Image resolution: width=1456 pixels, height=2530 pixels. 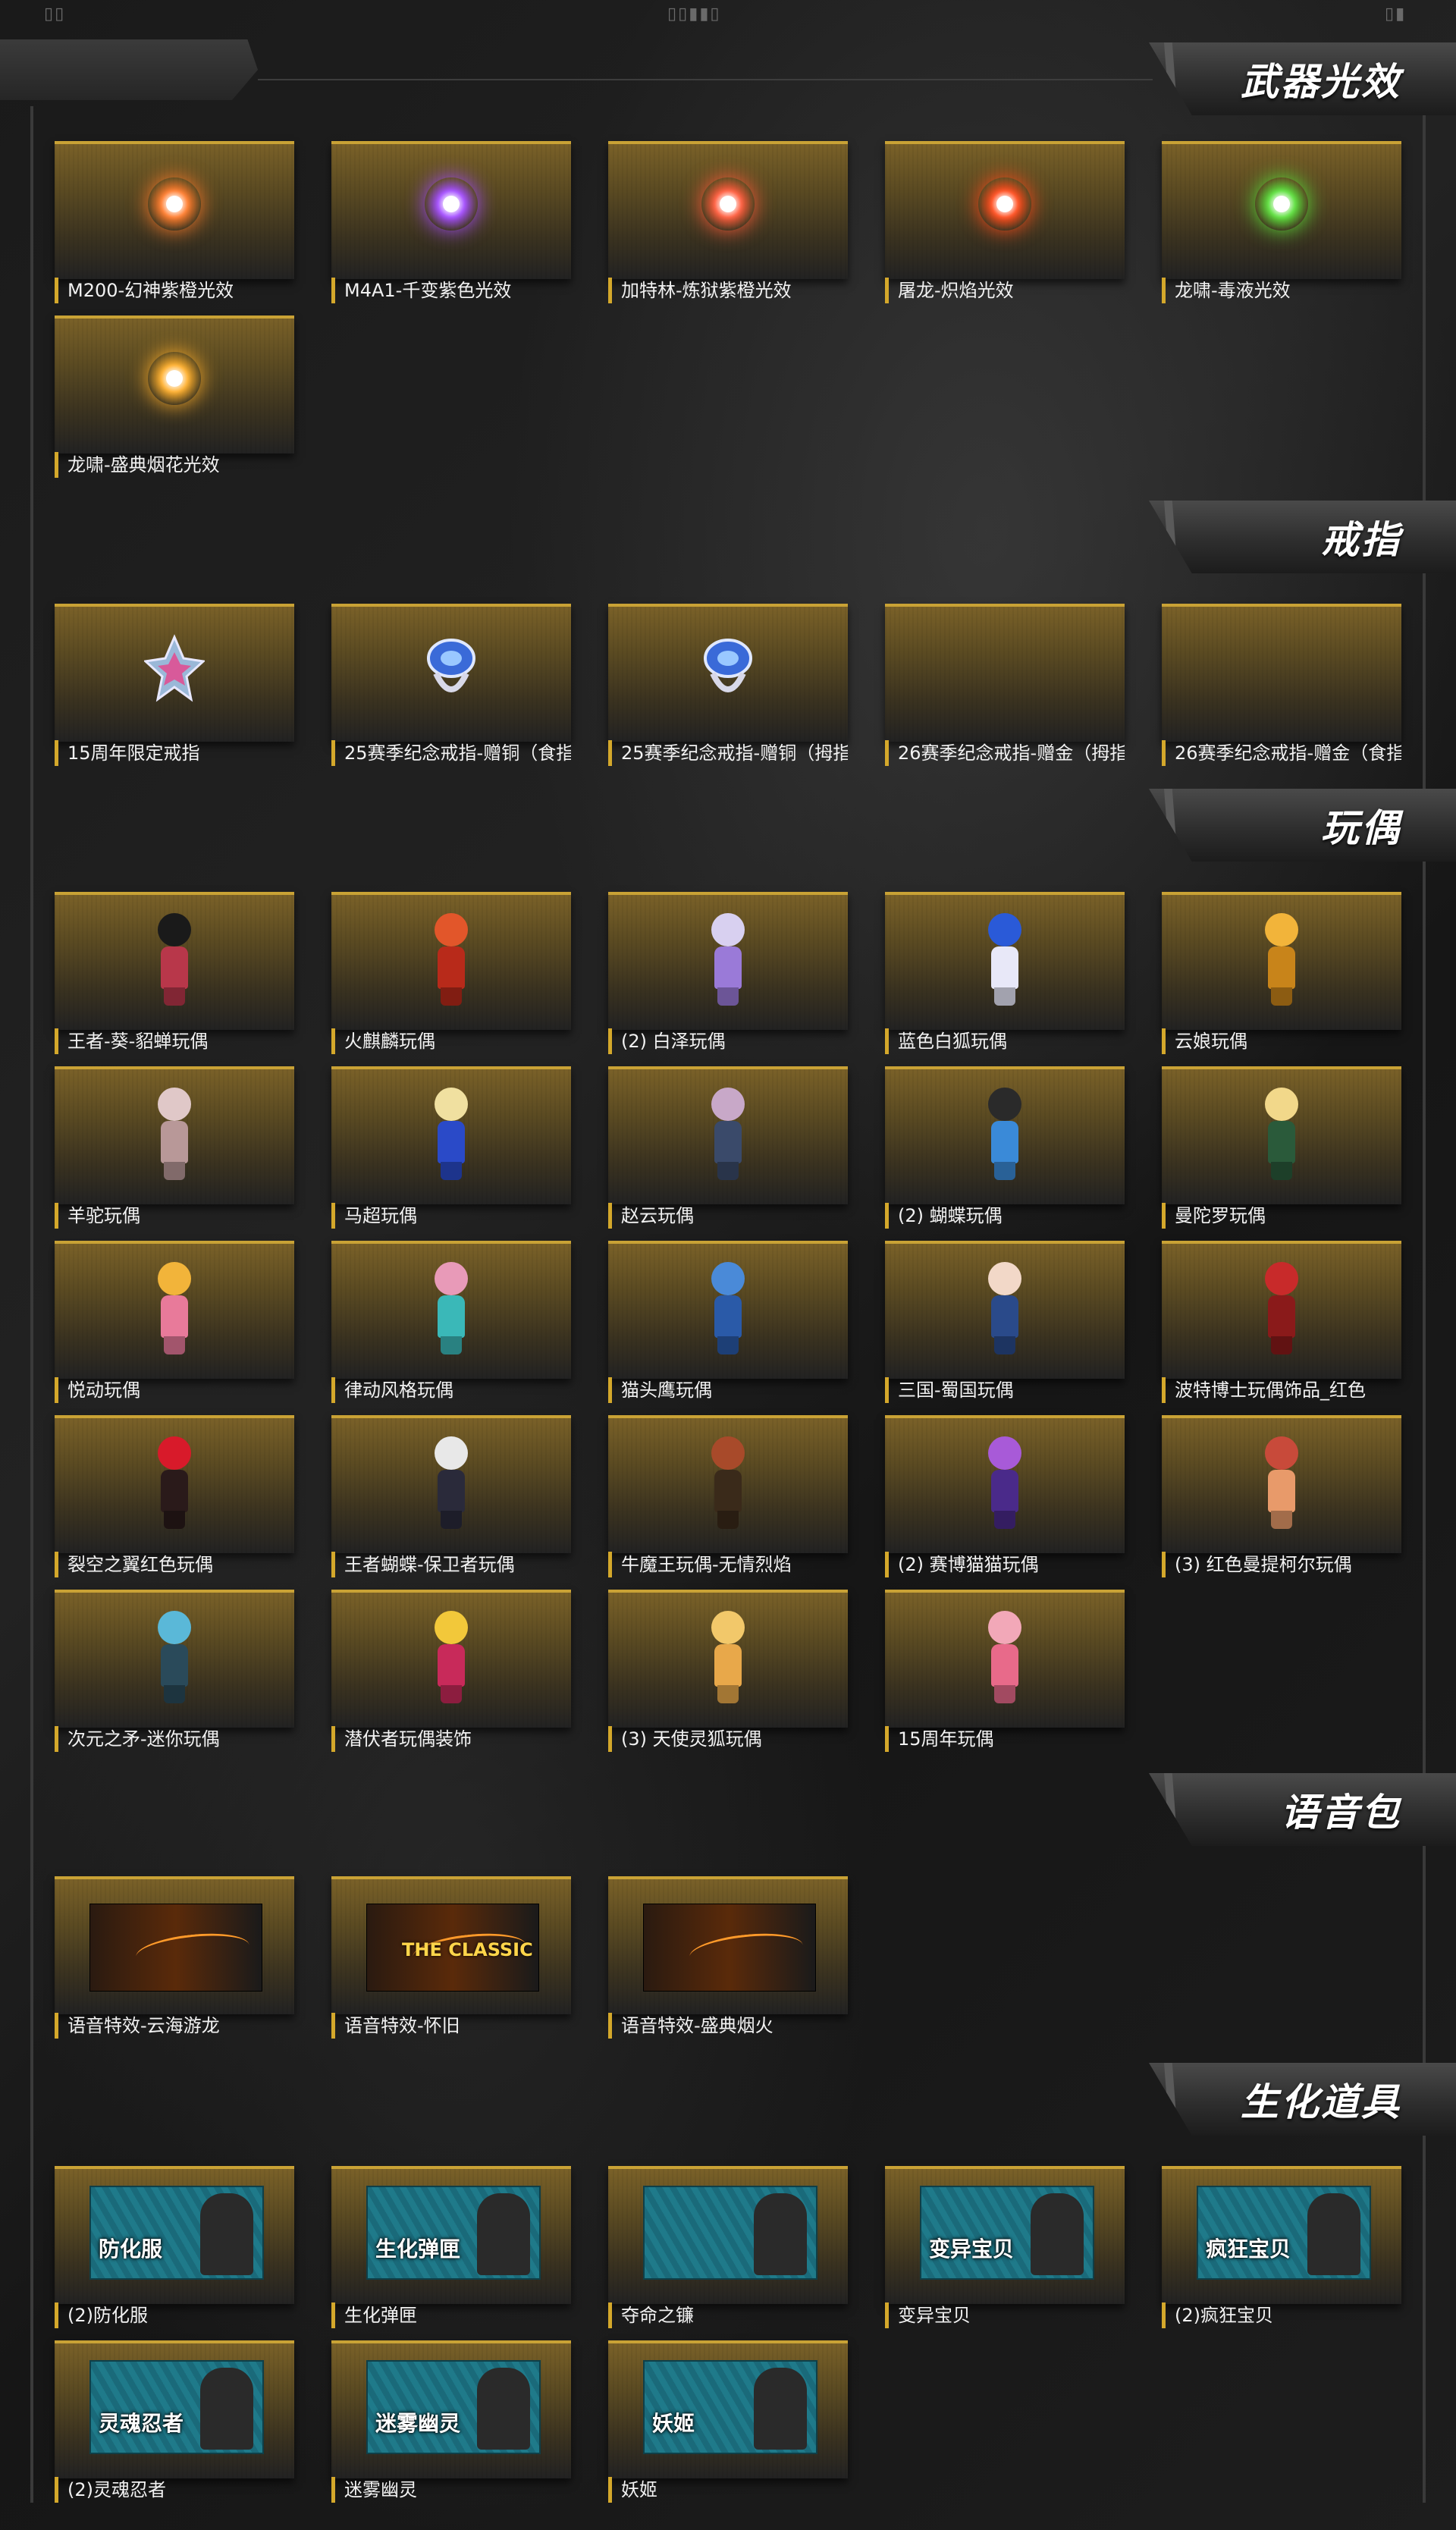 I want to click on item-card: 迷雾幽灵 迷雾幽灵, so click(x=452, y=2423).